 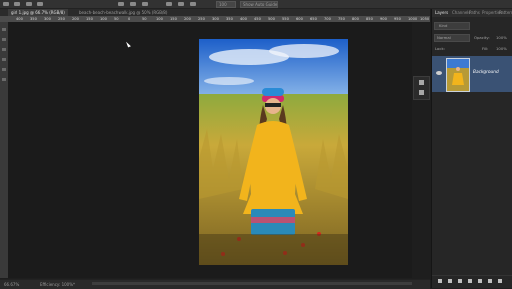 I want to click on move-tool-icon, so click(x=6, y=4).